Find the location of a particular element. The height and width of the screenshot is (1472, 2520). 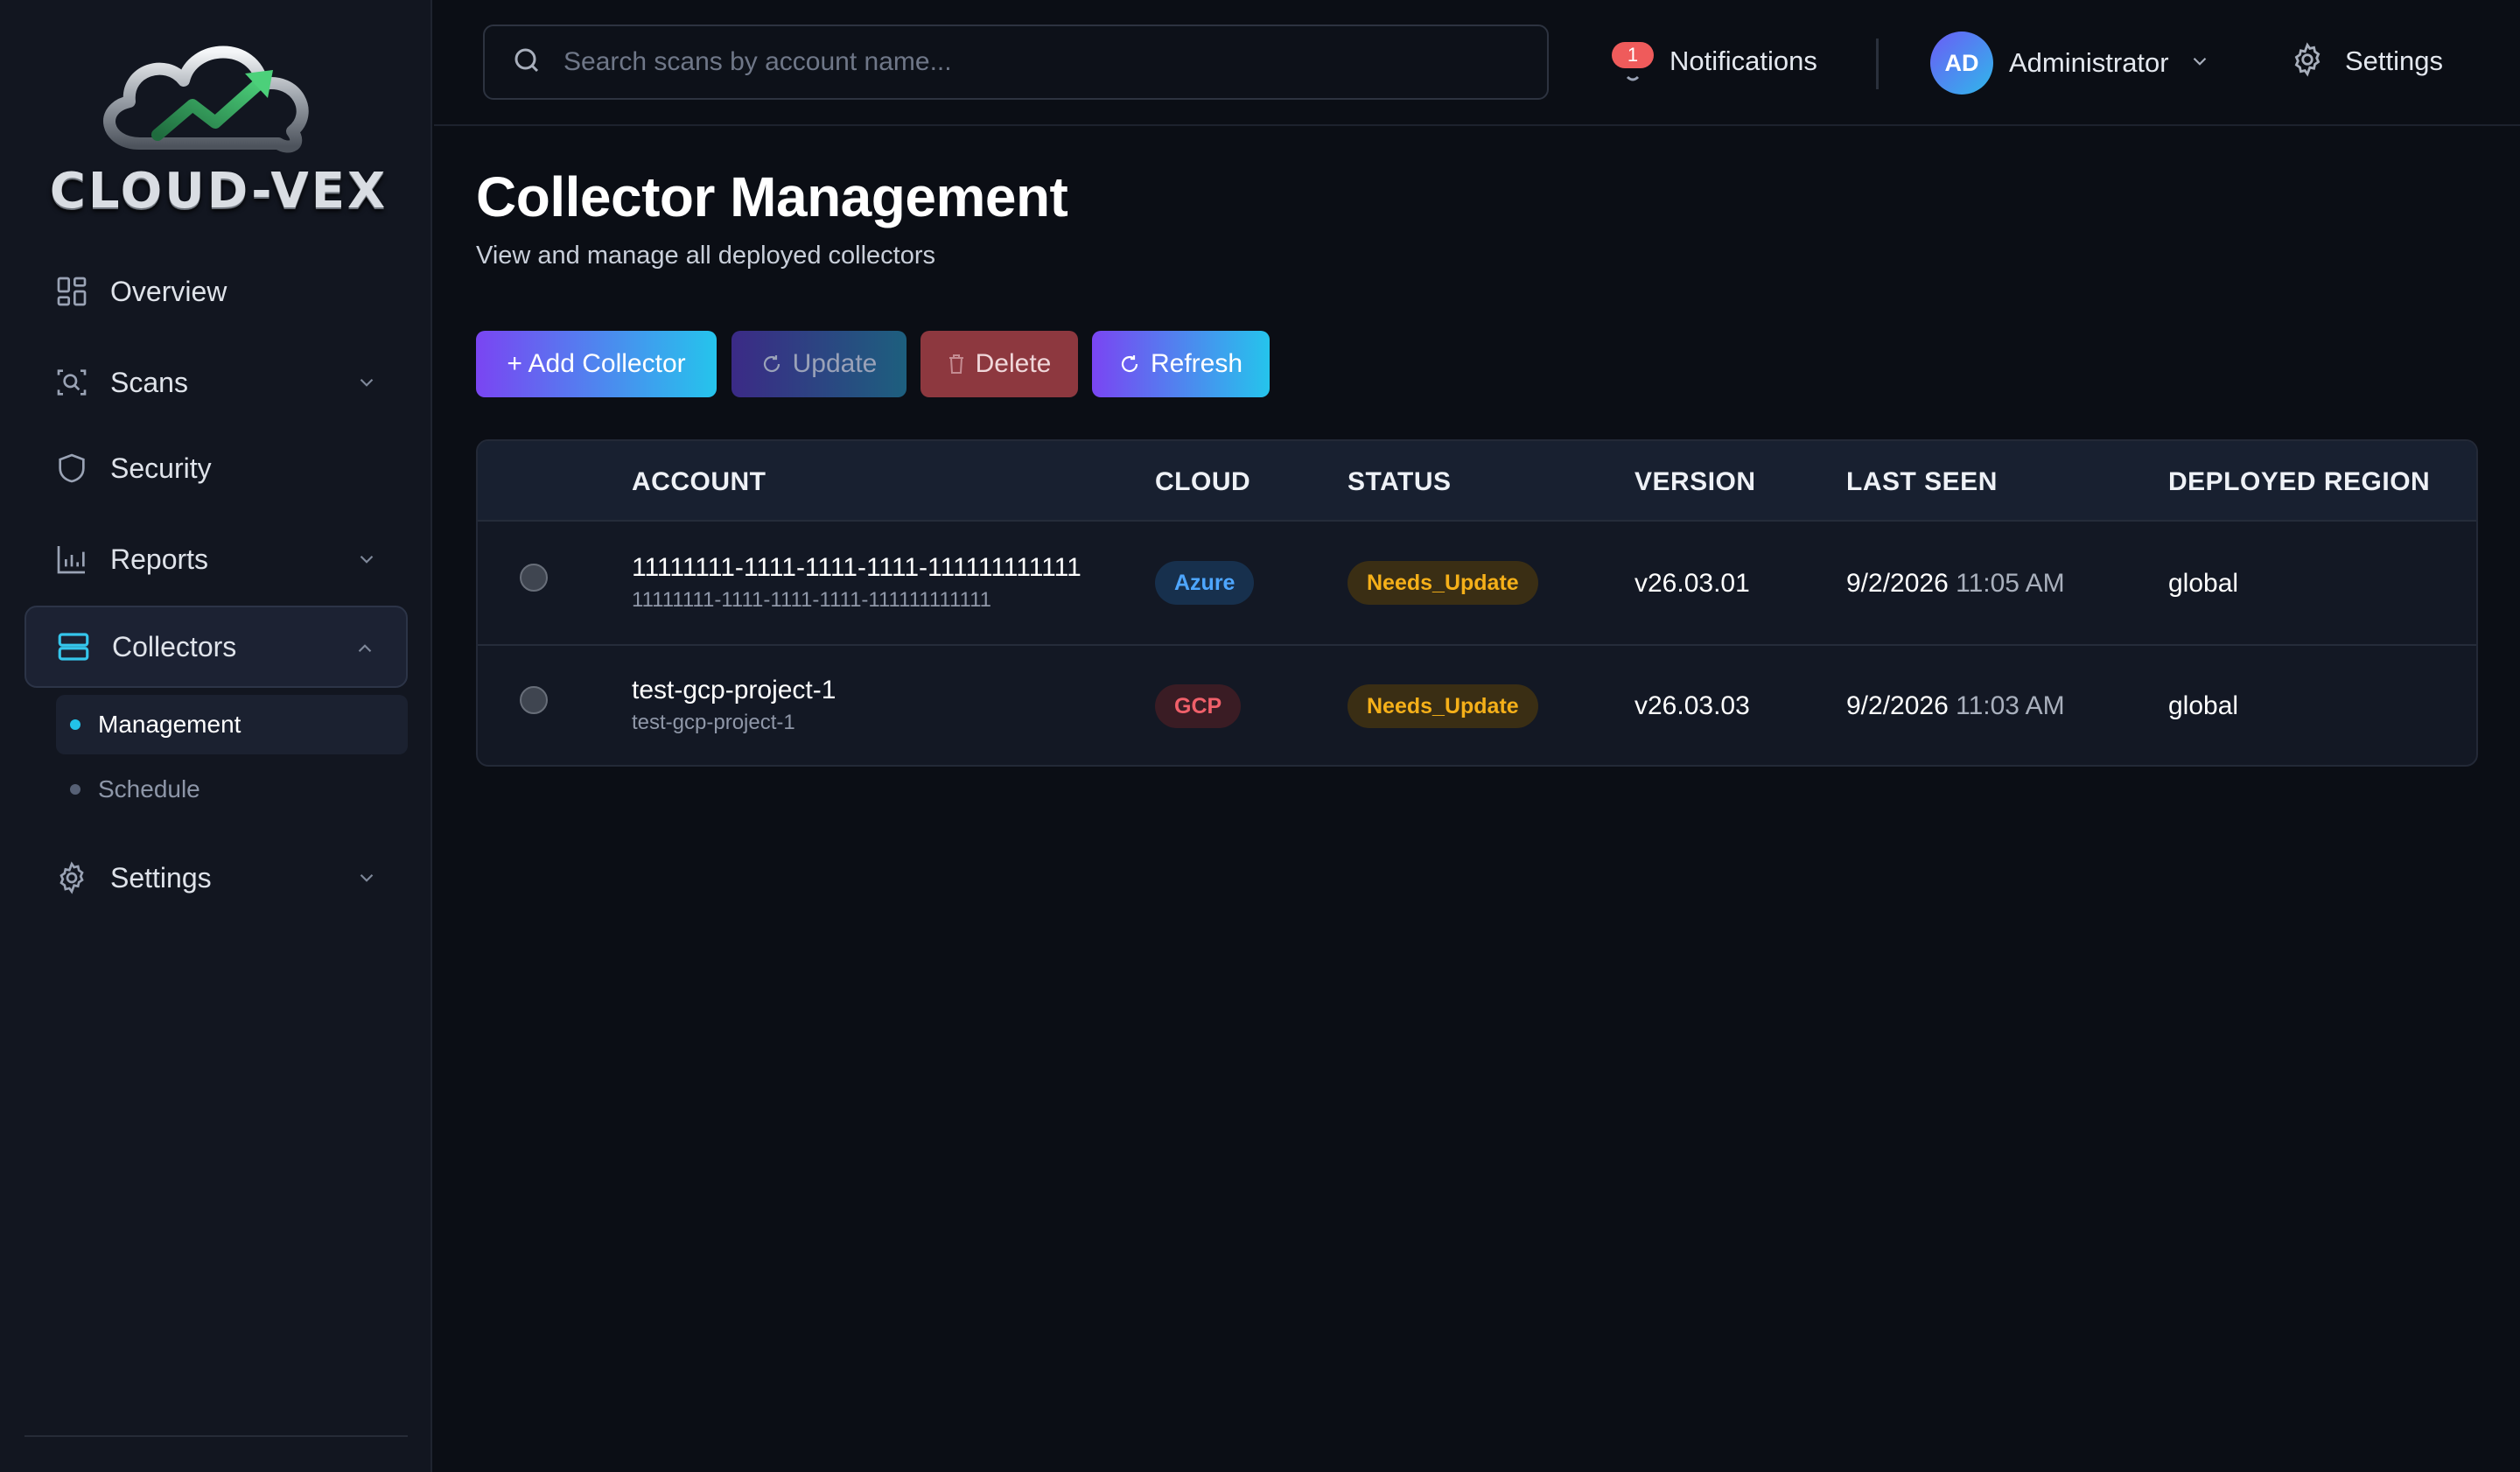

sidebar-divider is located at coordinates (216, 1436).